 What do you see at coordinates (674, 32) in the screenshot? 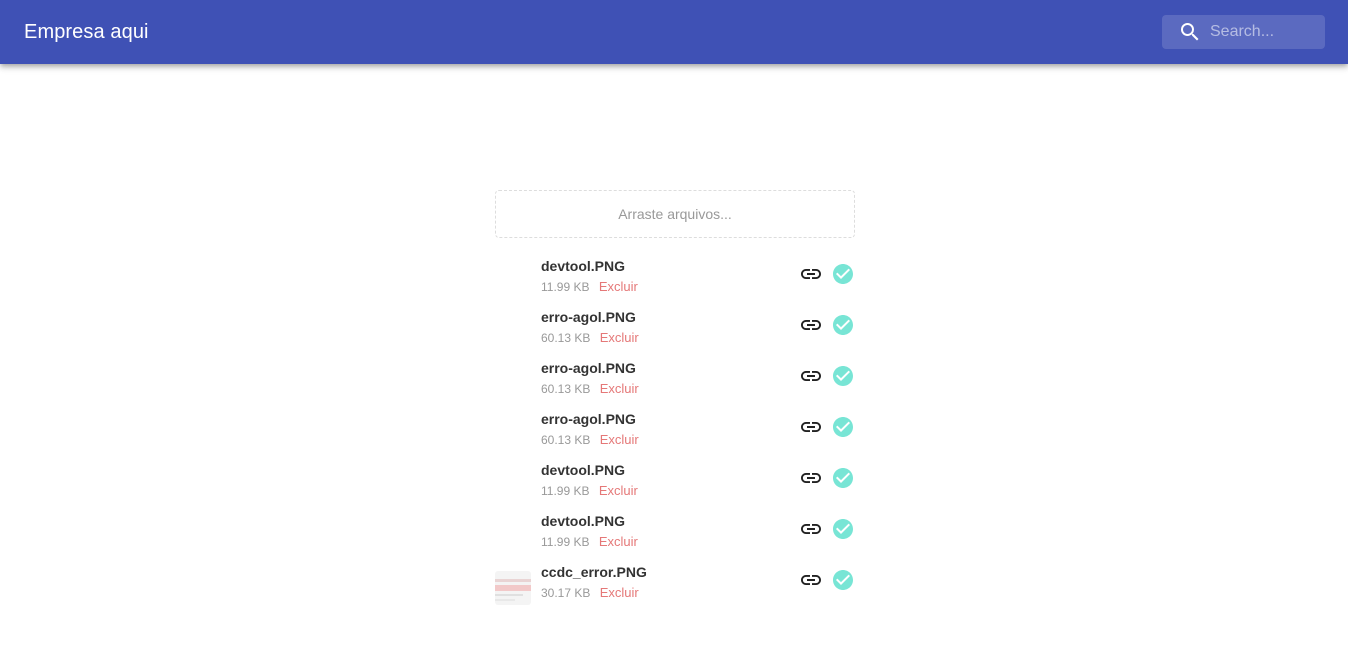
I see `app-bar: Empresa aqui` at bounding box center [674, 32].